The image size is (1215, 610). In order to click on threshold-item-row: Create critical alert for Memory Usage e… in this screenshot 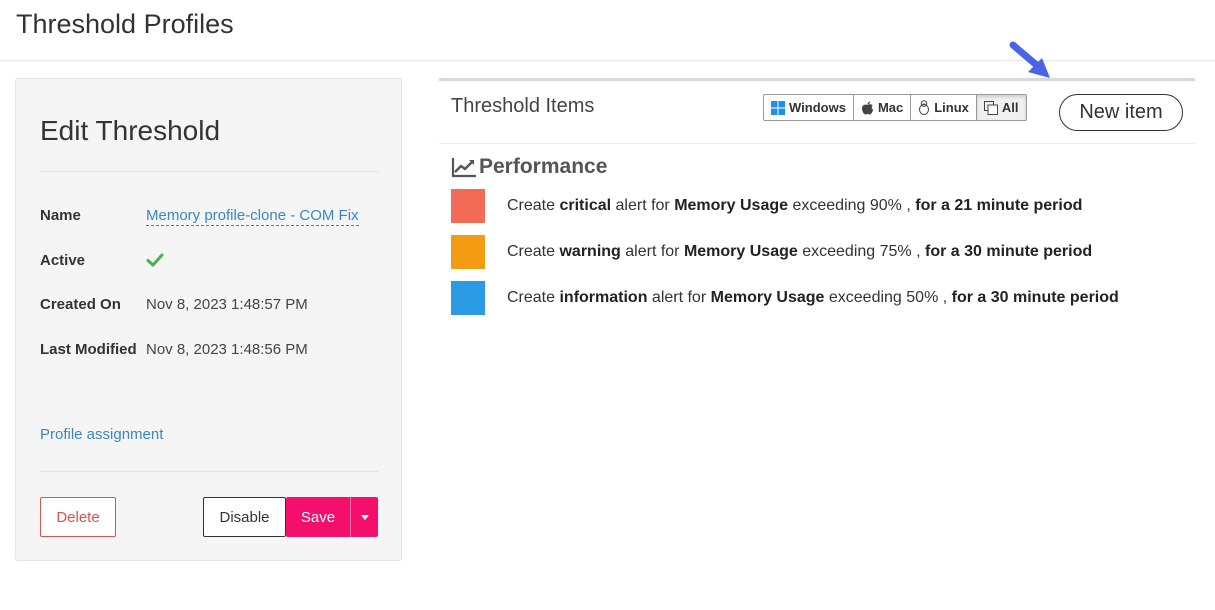, I will do `click(821, 206)`.